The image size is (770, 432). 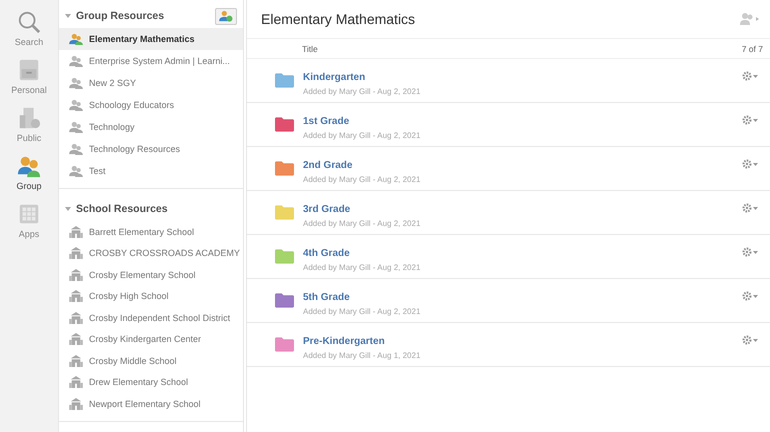 I want to click on folder-link: 1st Grade, so click(x=522, y=121).